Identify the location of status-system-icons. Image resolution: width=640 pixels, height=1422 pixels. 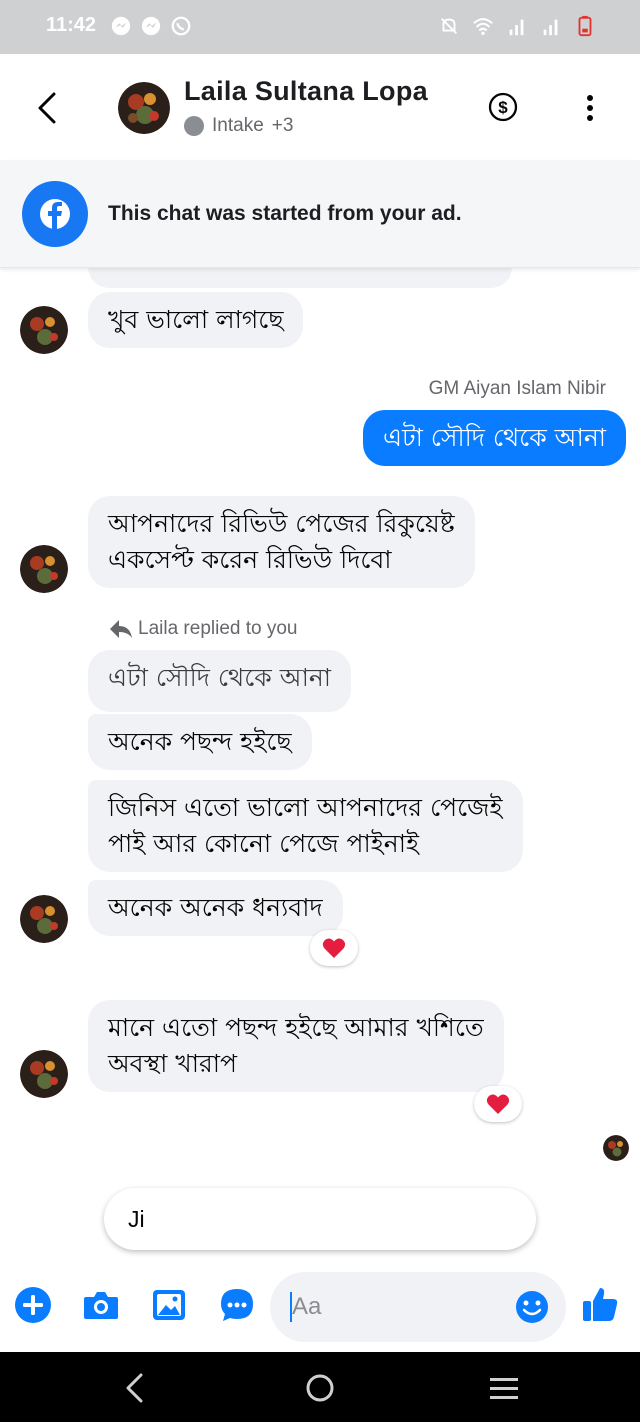
(517, 26).